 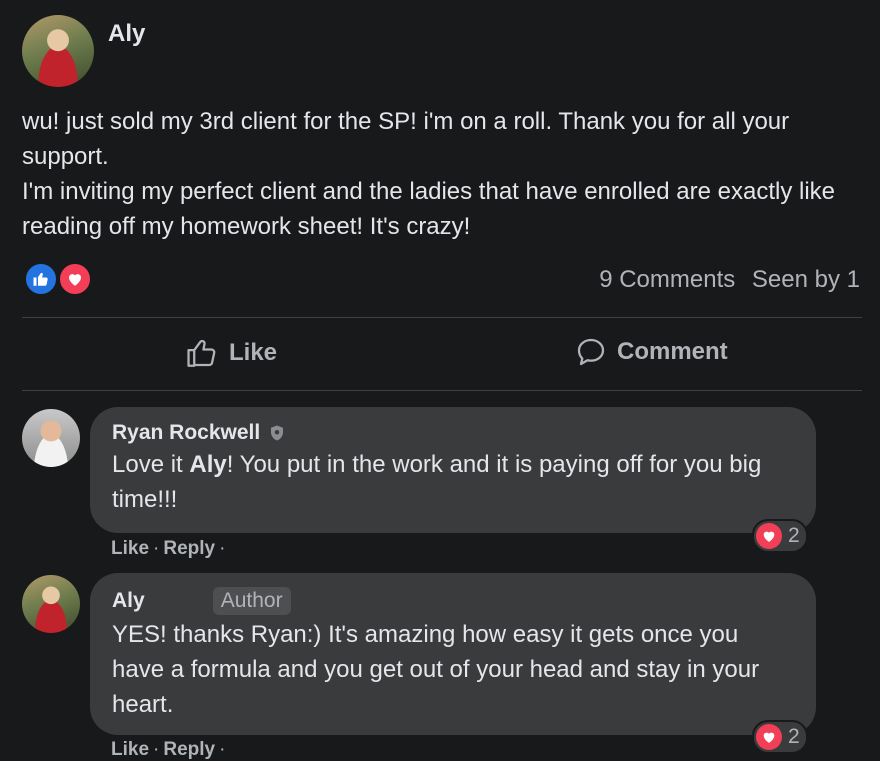 I want to click on mention: Aly, so click(x=207, y=464).